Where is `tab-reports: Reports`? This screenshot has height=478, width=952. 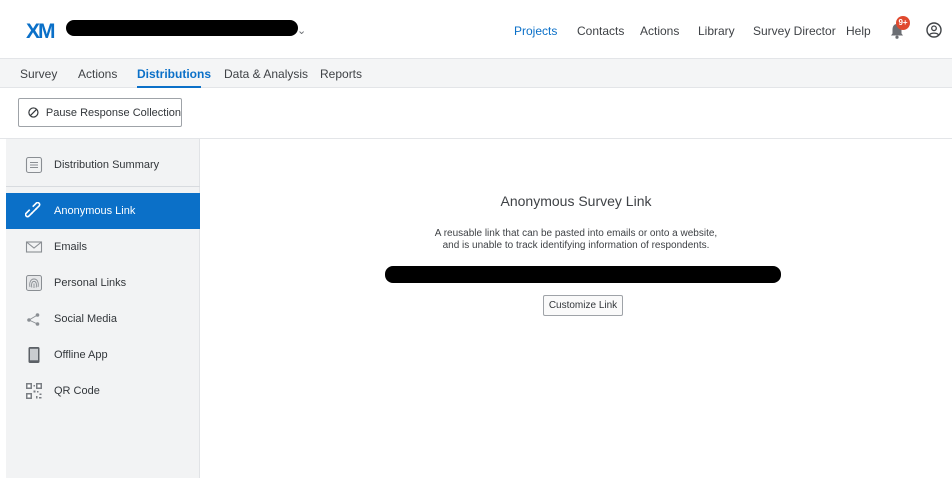
tab-reports: Reports is located at coordinates (341, 74).